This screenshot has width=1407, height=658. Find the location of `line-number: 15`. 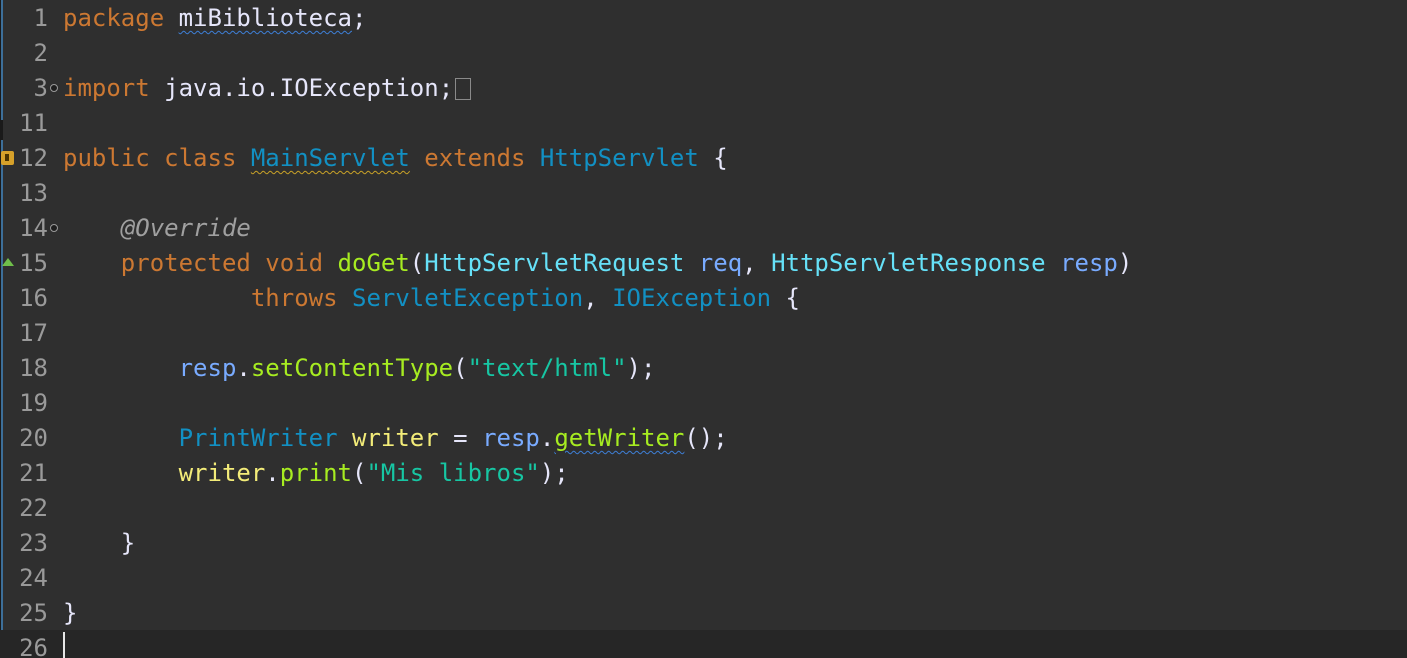

line-number: 15 is located at coordinates (33, 263).